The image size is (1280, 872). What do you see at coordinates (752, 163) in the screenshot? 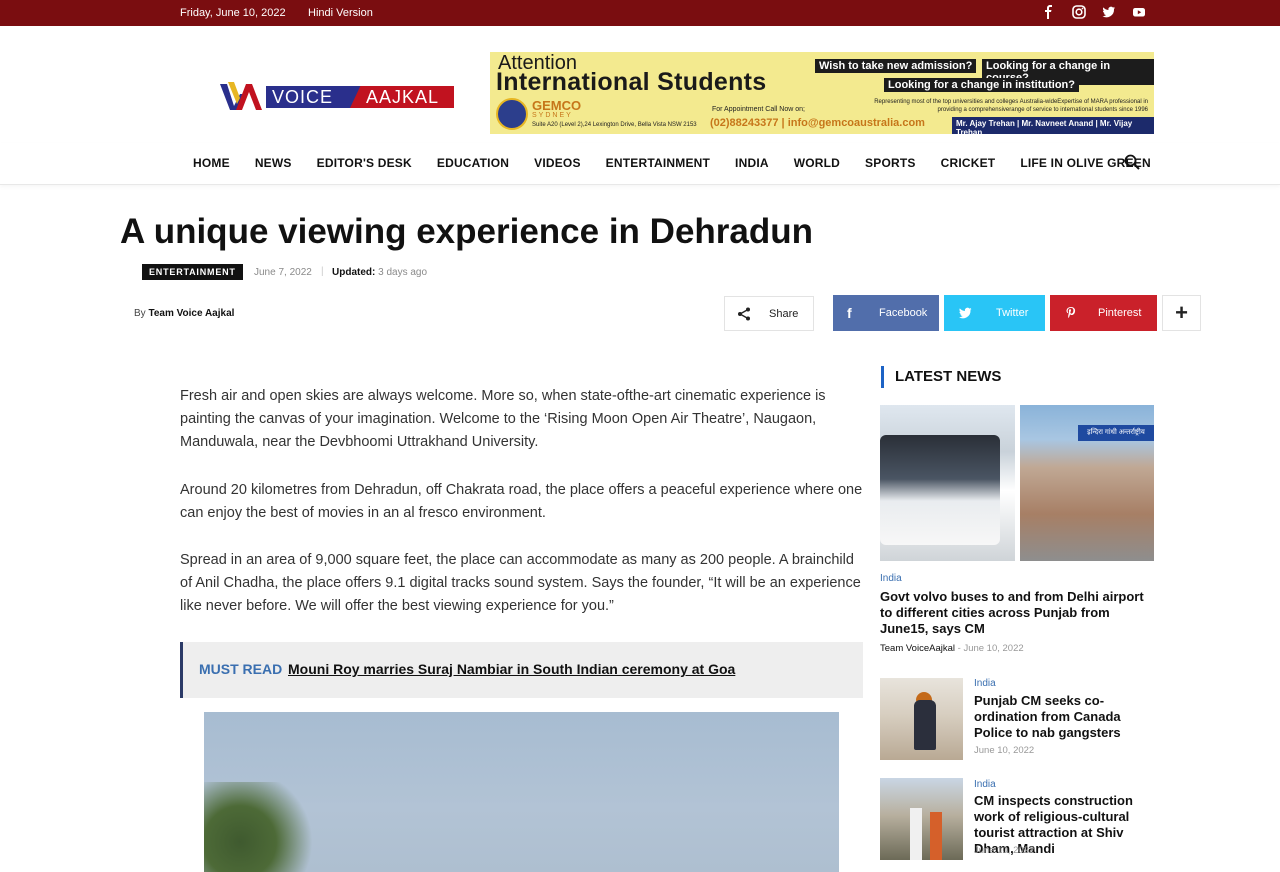
I see `nav-item-india: INDIA` at bounding box center [752, 163].